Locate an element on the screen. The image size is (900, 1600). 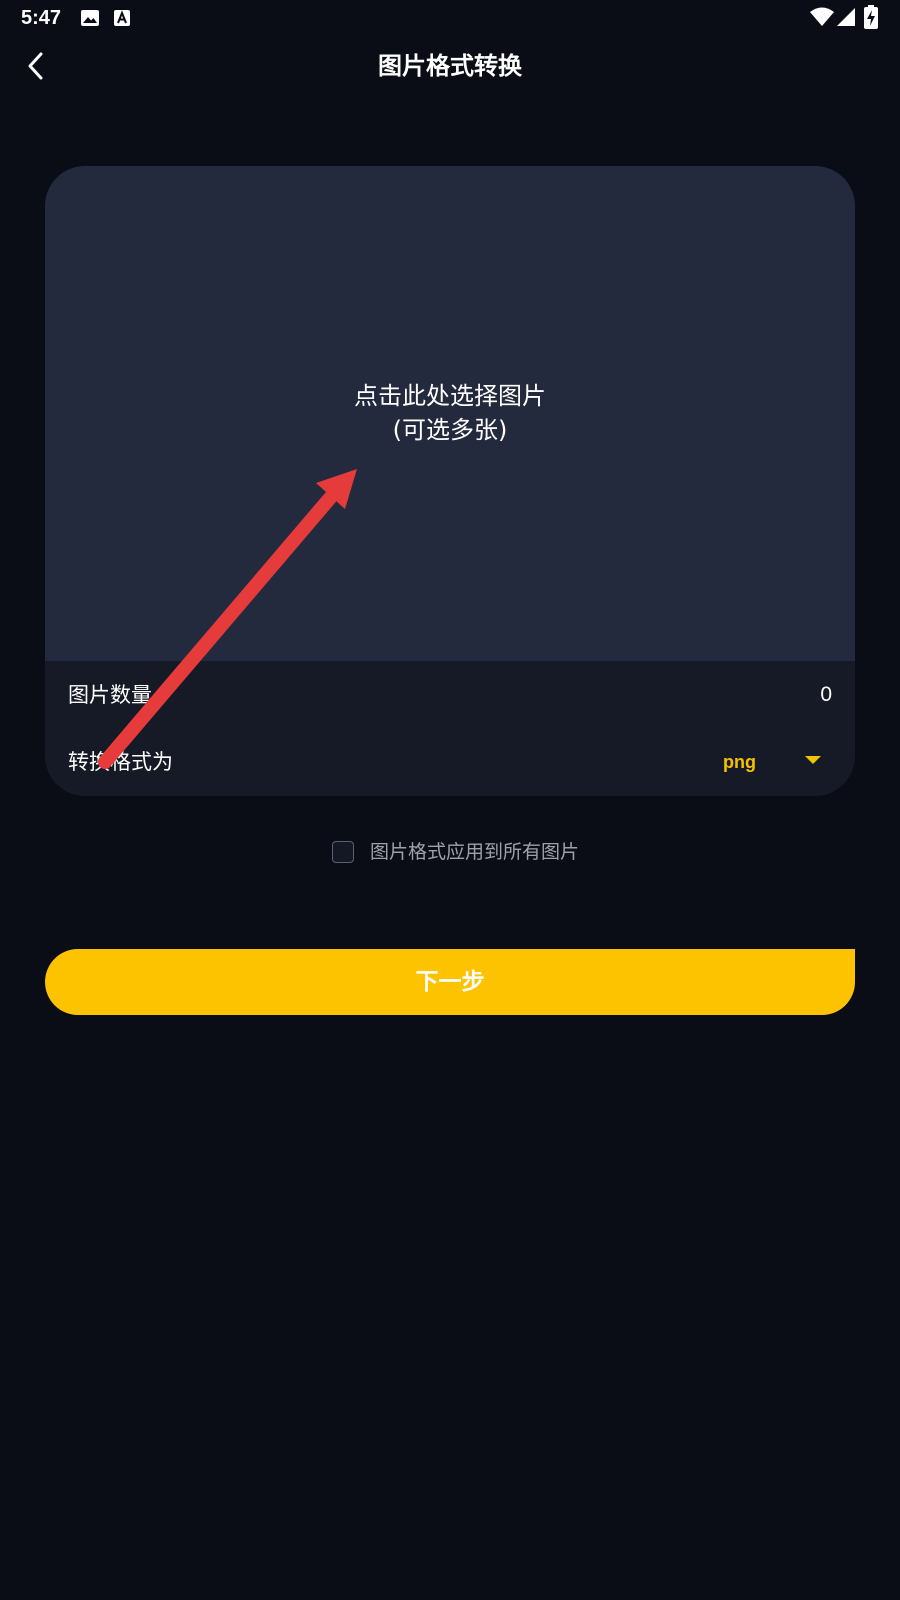
image-count-label: 图片数量 is located at coordinates (110, 695).